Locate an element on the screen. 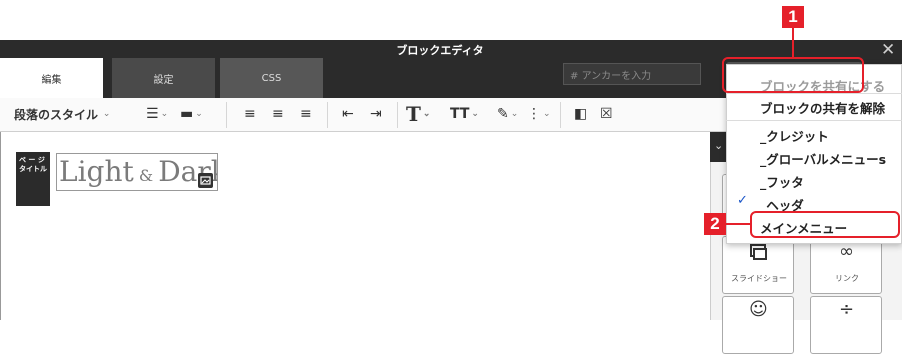 This screenshot has width=902, height=354. clear-format-button: ☒ is located at coordinates (606, 114).